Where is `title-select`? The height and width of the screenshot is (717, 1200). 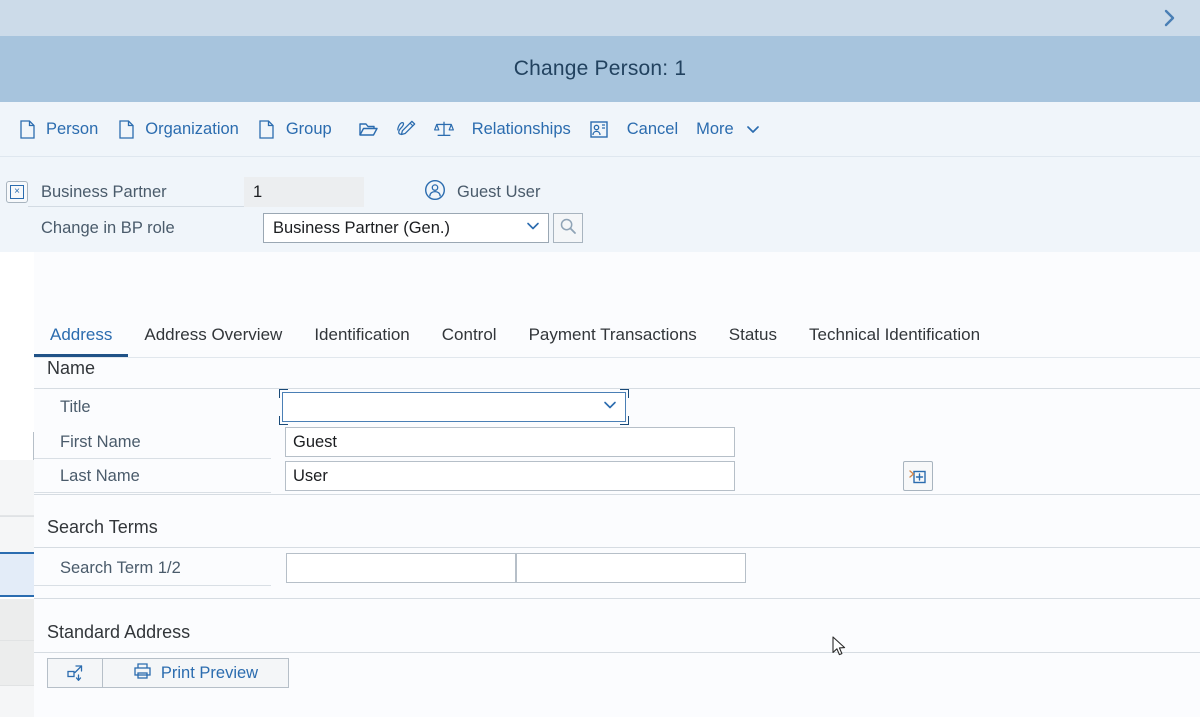 title-select is located at coordinates (454, 407).